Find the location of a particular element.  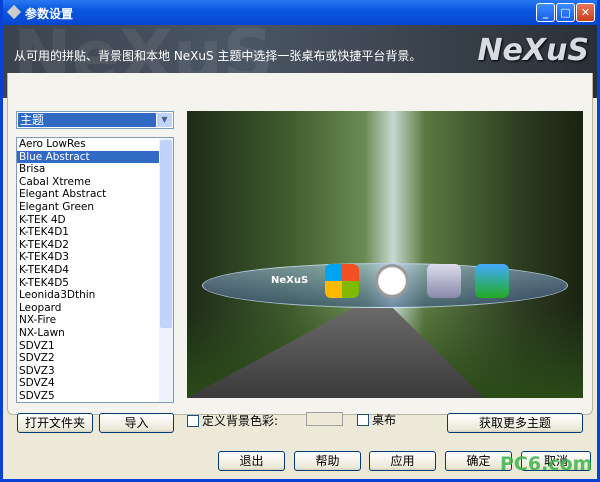

list-item: SDVZ2 is located at coordinates (88, 358).